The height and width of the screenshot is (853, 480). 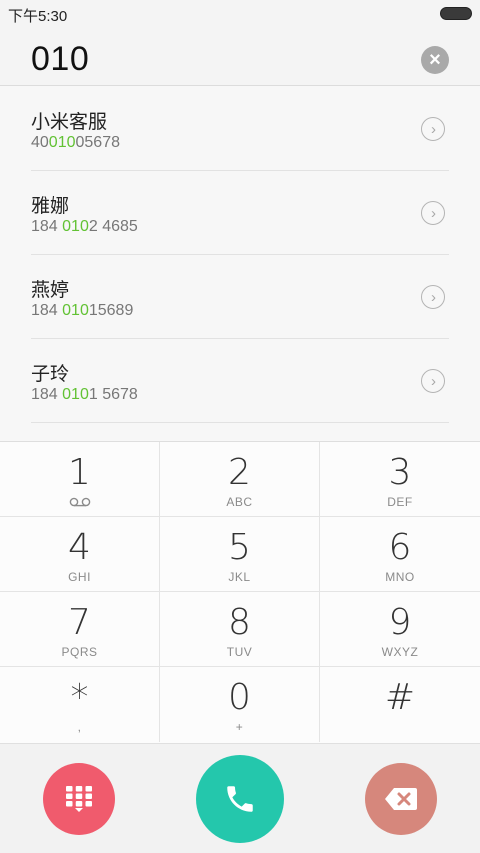 I want to click on key-7: 7 PQRS, so click(x=80, y=629).